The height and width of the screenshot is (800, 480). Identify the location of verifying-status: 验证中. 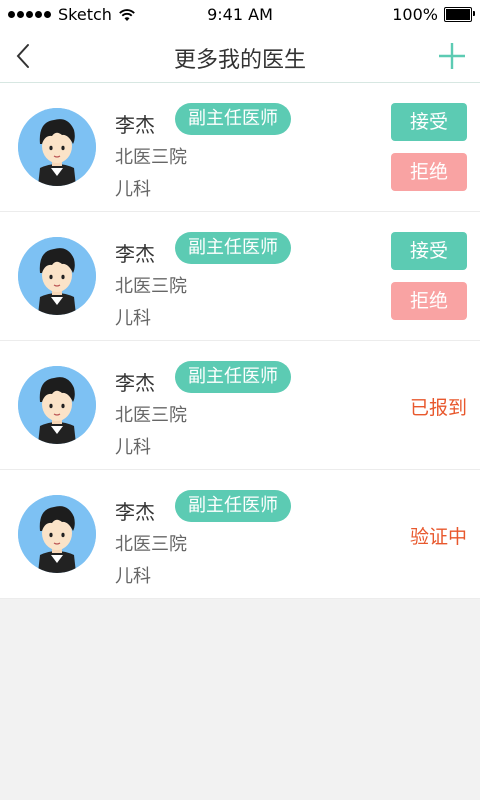
(438, 537).